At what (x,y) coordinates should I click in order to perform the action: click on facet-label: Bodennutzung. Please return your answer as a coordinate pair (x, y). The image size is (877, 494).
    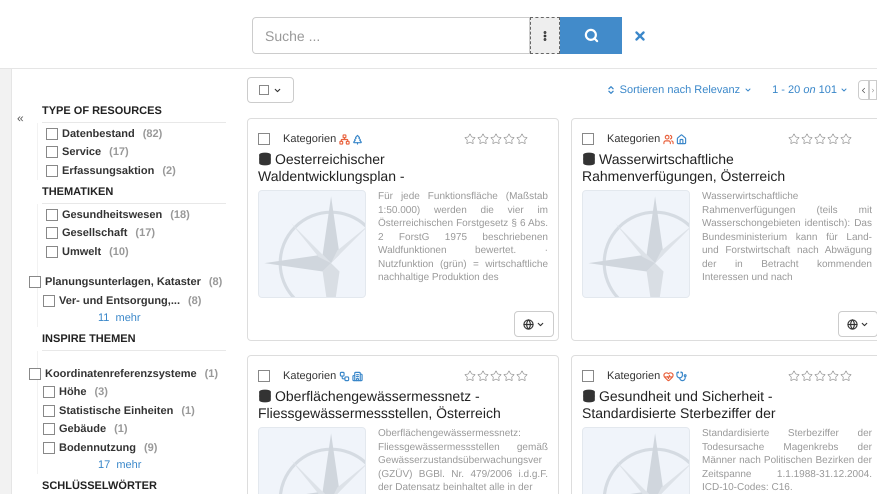
    Looking at the image, I should click on (97, 448).